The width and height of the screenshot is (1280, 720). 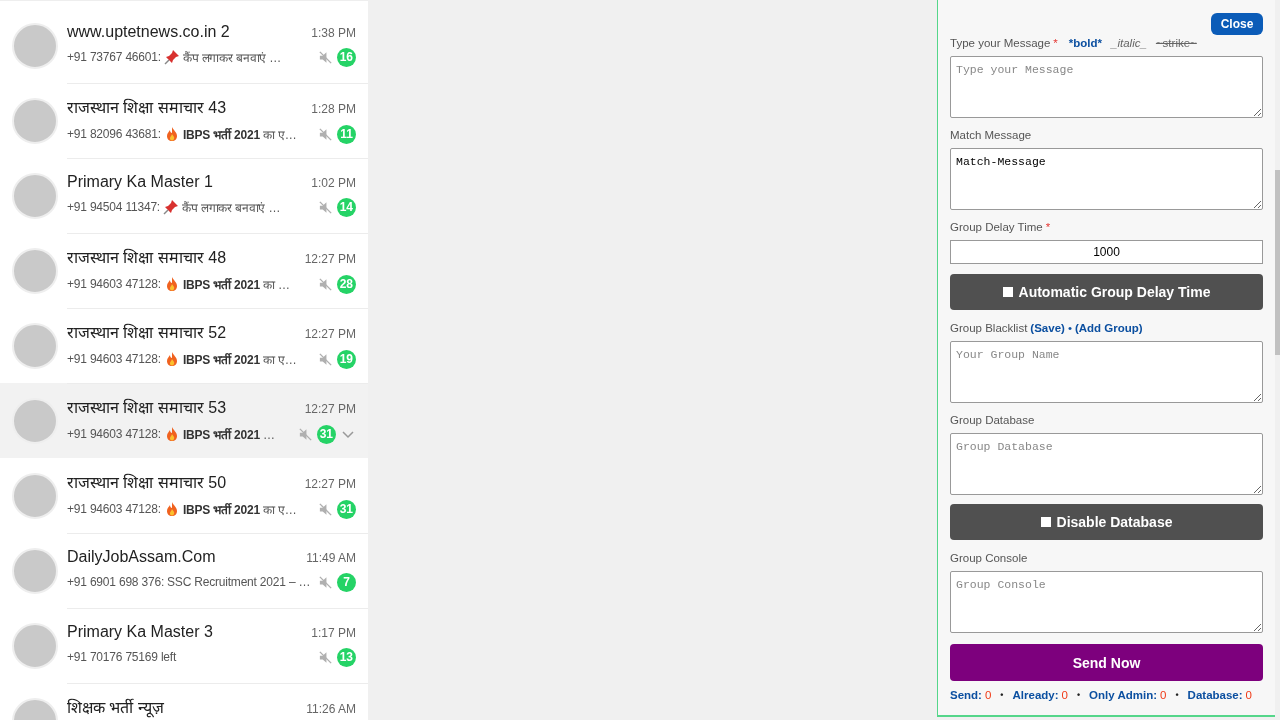 I want to click on chat-item: DailyJobAssam.Com 11:49 AM +91 6901 698 376: SSC Recruitment 2021 – … 7, so click(x=184, y=570).